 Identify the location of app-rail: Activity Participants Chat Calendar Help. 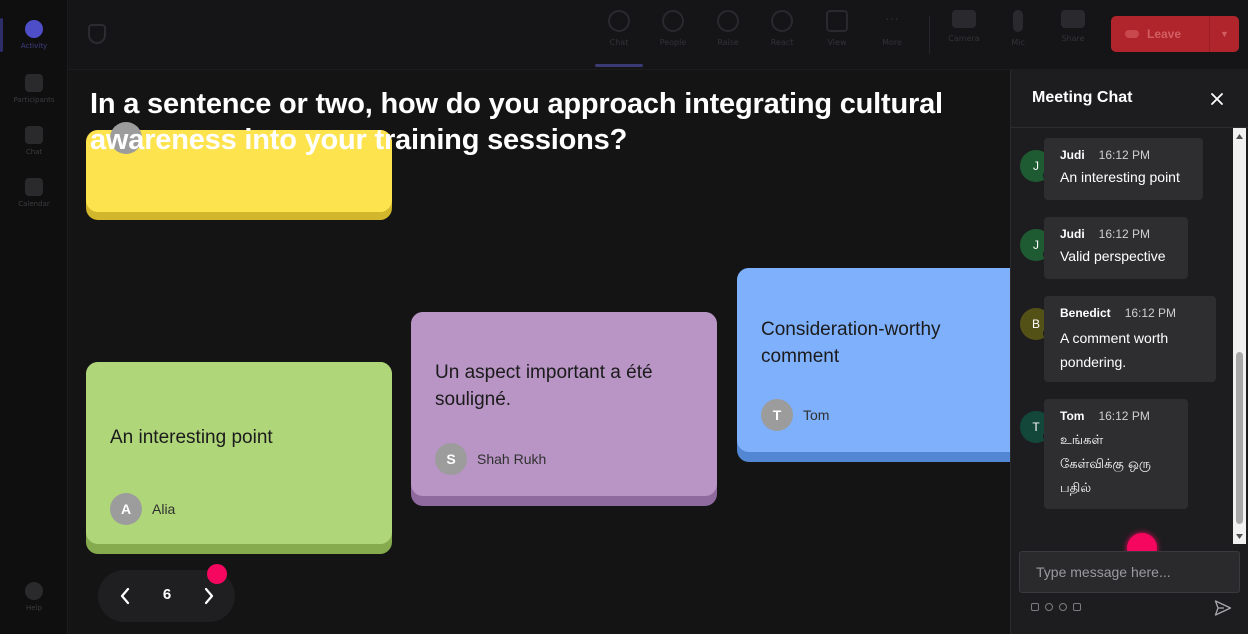
(34, 317).